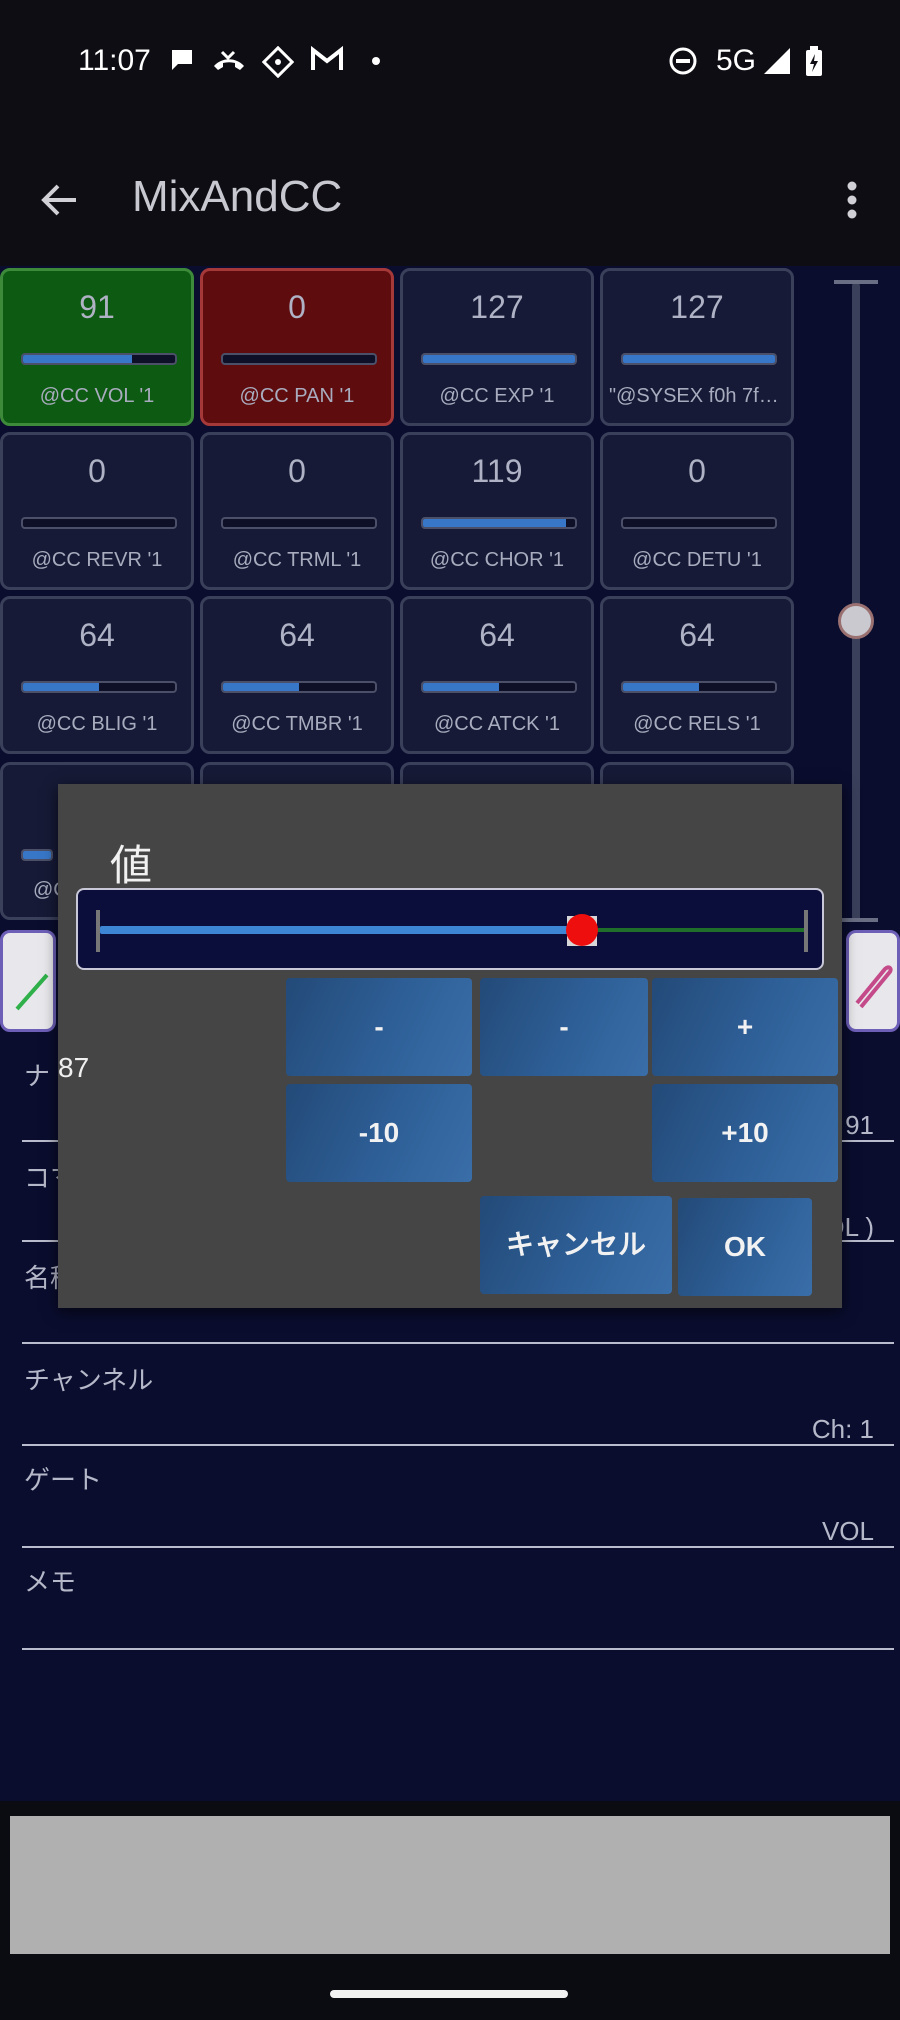  I want to click on gmail-icon, so click(327, 62).